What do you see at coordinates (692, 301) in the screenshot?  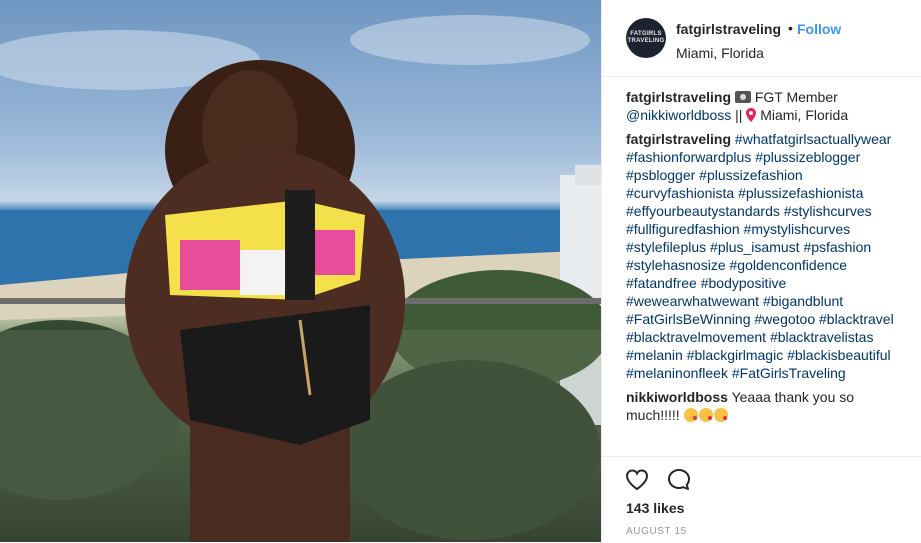 I see `hashtag-link: #wewearwhatwewant` at bounding box center [692, 301].